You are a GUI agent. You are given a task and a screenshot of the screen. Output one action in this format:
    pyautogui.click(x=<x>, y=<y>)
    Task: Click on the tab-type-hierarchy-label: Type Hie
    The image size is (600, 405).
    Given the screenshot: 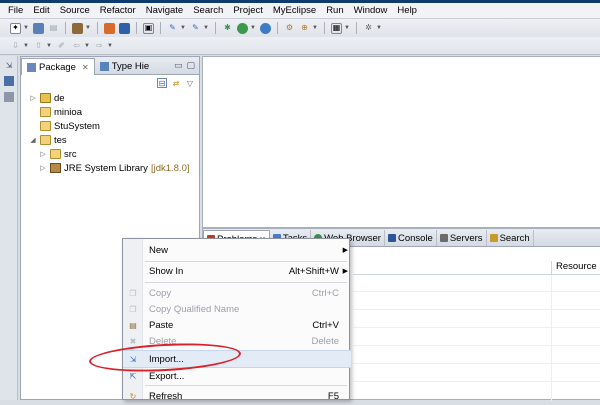 What is the action you would take?
    pyautogui.click(x=130, y=66)
    